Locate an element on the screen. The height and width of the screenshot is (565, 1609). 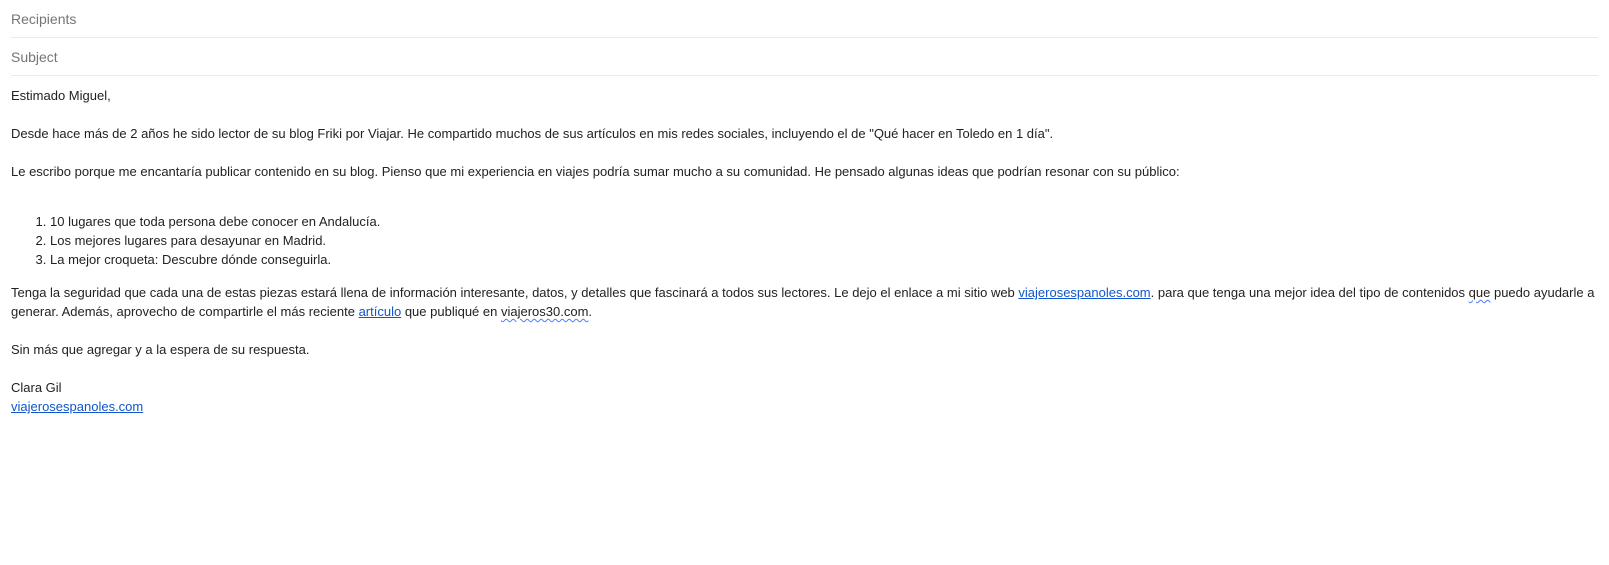
spellcheck-site: viajeros30.com is located at coordinates (544, 311).